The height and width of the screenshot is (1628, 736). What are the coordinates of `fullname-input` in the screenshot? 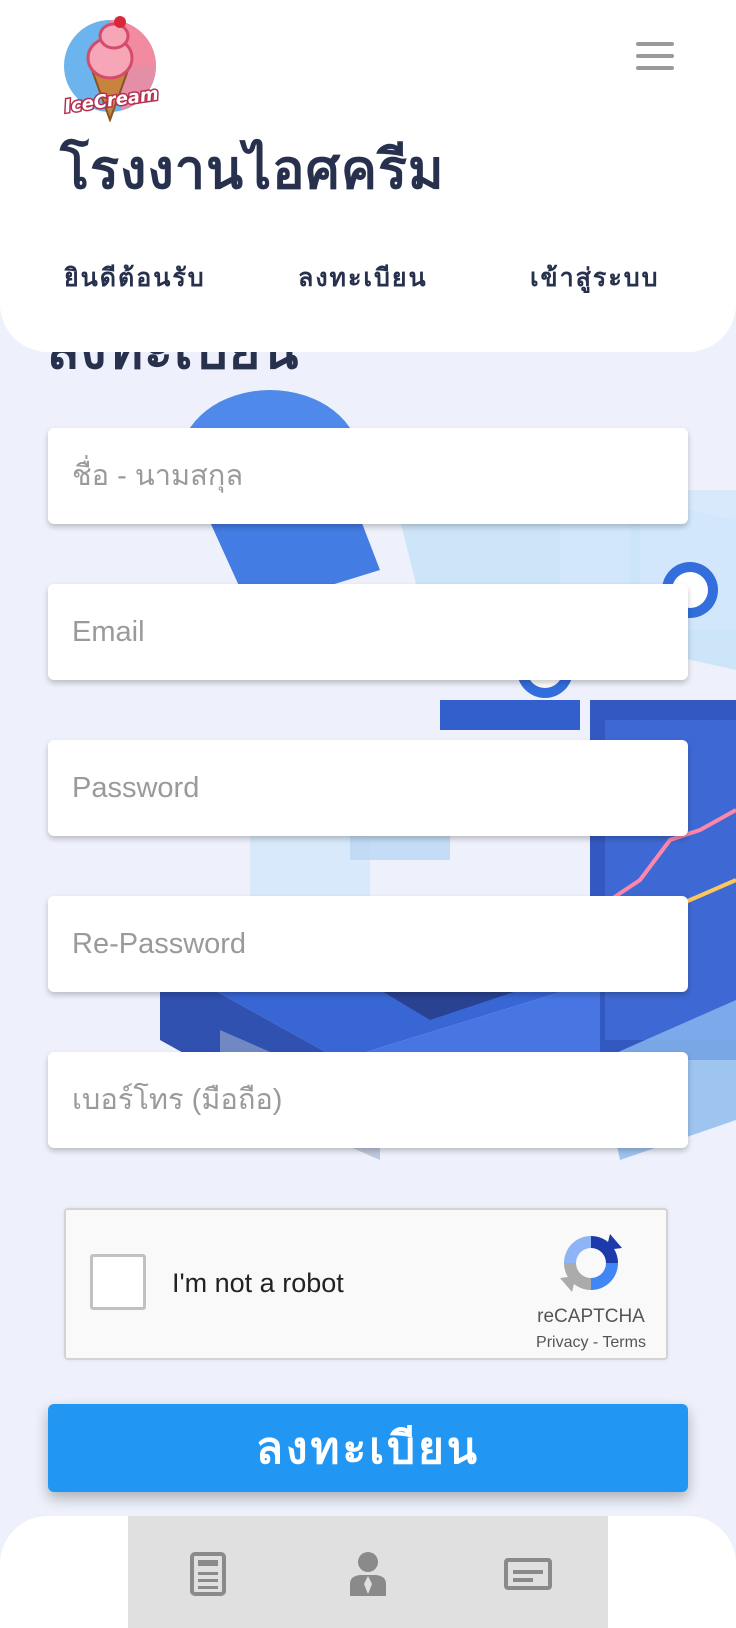 It's located at (368, 476).